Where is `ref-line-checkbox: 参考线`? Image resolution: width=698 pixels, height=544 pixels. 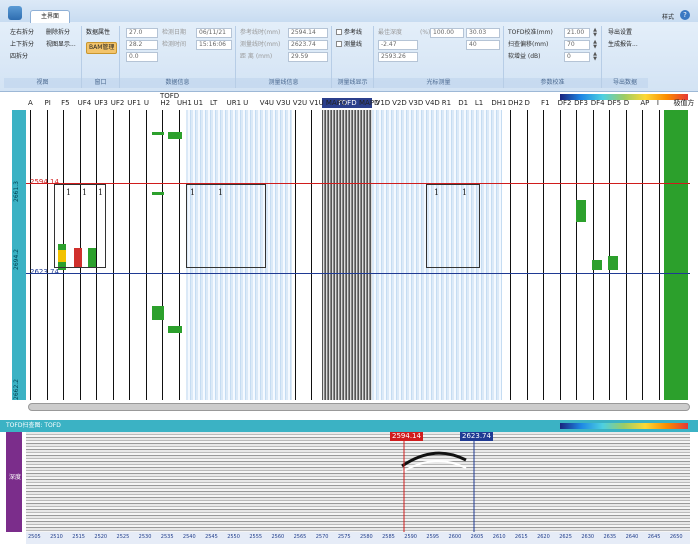 ref-line-checkbox: 参考线 is located at coordinates (349, 33).